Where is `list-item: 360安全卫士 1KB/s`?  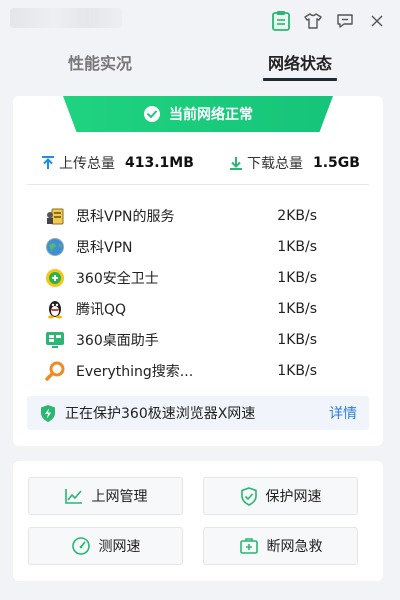 list-item: 360安全卫士 1KB/s is located at coordinates (198, 277).